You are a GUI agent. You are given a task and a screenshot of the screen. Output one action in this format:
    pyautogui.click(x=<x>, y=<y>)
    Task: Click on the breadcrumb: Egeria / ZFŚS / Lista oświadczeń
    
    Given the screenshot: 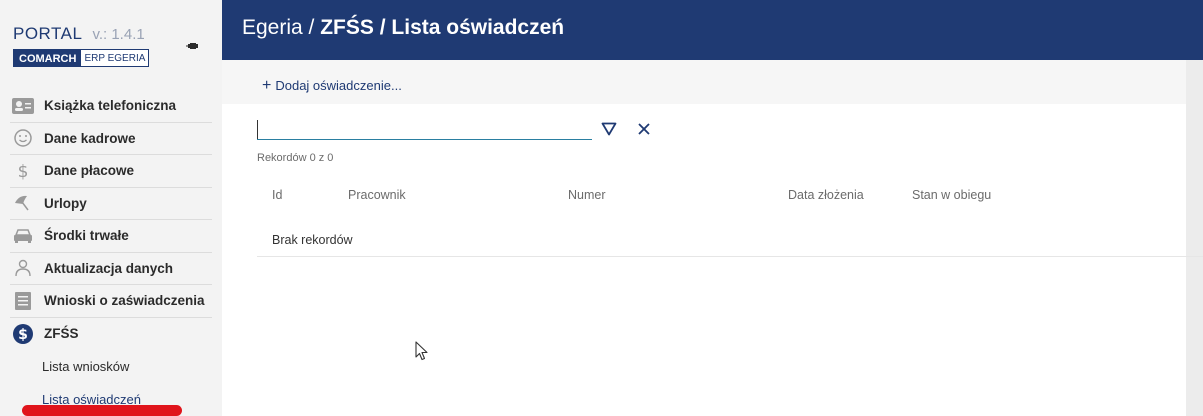 What is the action you would take?
    pyautogui.click(x=403, y=28)
    